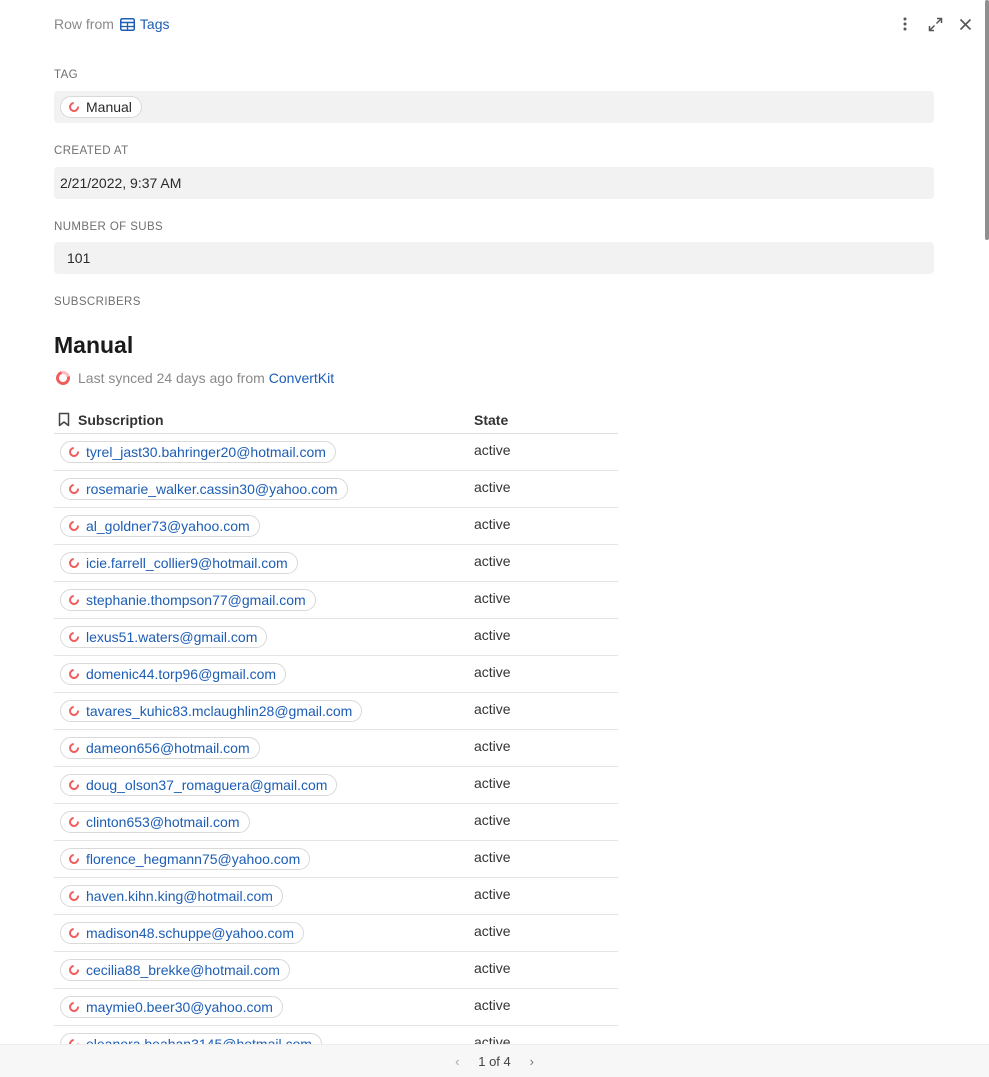  What do you see at coordinates (494, 258) in the screenshot?
I see `number-of-subs-field: 101` at bounding box center [494, 258].